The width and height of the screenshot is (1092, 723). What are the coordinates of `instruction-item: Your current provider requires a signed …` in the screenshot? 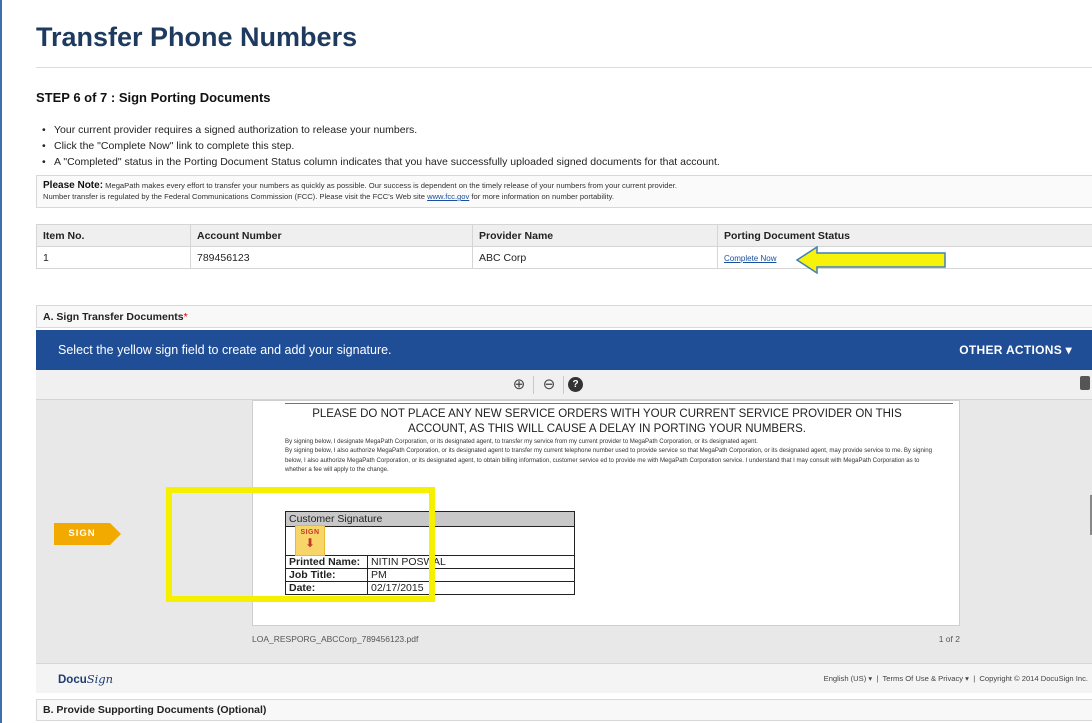 It's located at (378, 130).